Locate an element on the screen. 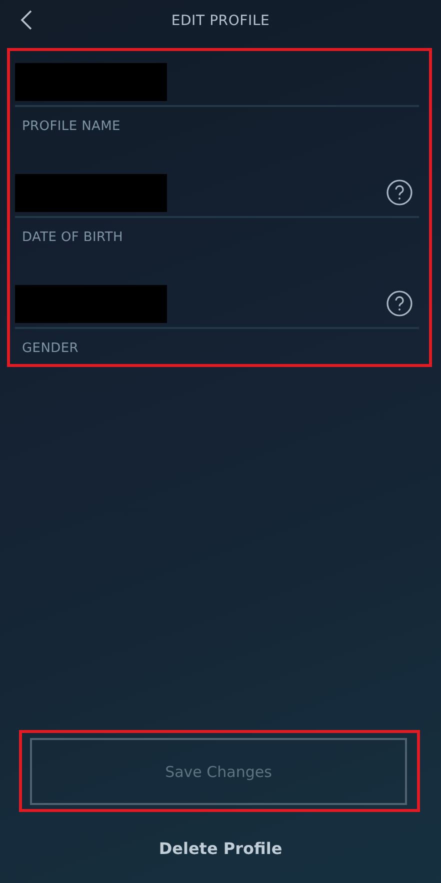  field-label: DATE OF BIRTH is located at coordinates (73, 237).